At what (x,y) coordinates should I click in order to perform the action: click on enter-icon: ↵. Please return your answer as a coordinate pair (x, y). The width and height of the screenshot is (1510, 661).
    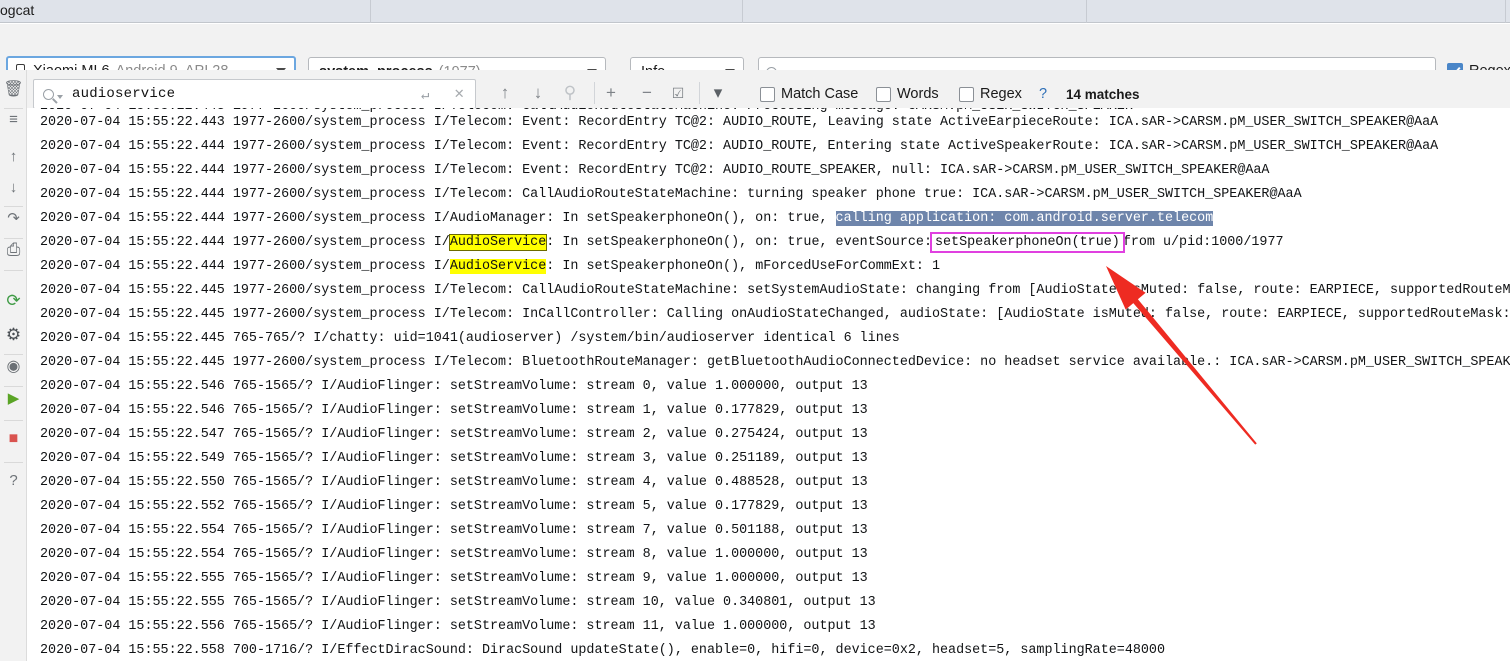
    Looking at the image, I should click on (429, 95).